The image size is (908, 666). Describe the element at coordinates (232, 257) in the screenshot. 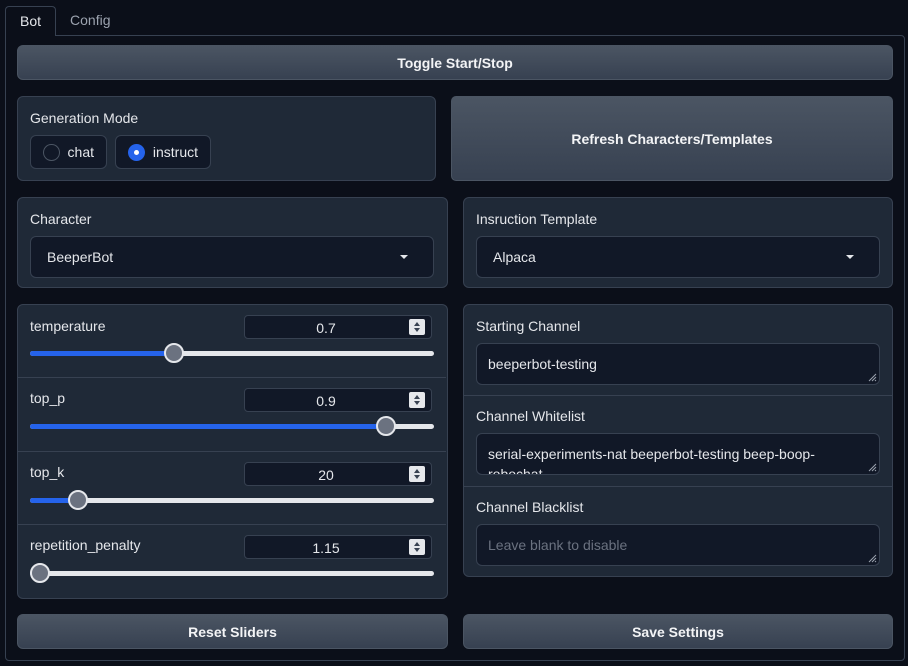

I see `character-dropdown: BeeperBot` at that location.